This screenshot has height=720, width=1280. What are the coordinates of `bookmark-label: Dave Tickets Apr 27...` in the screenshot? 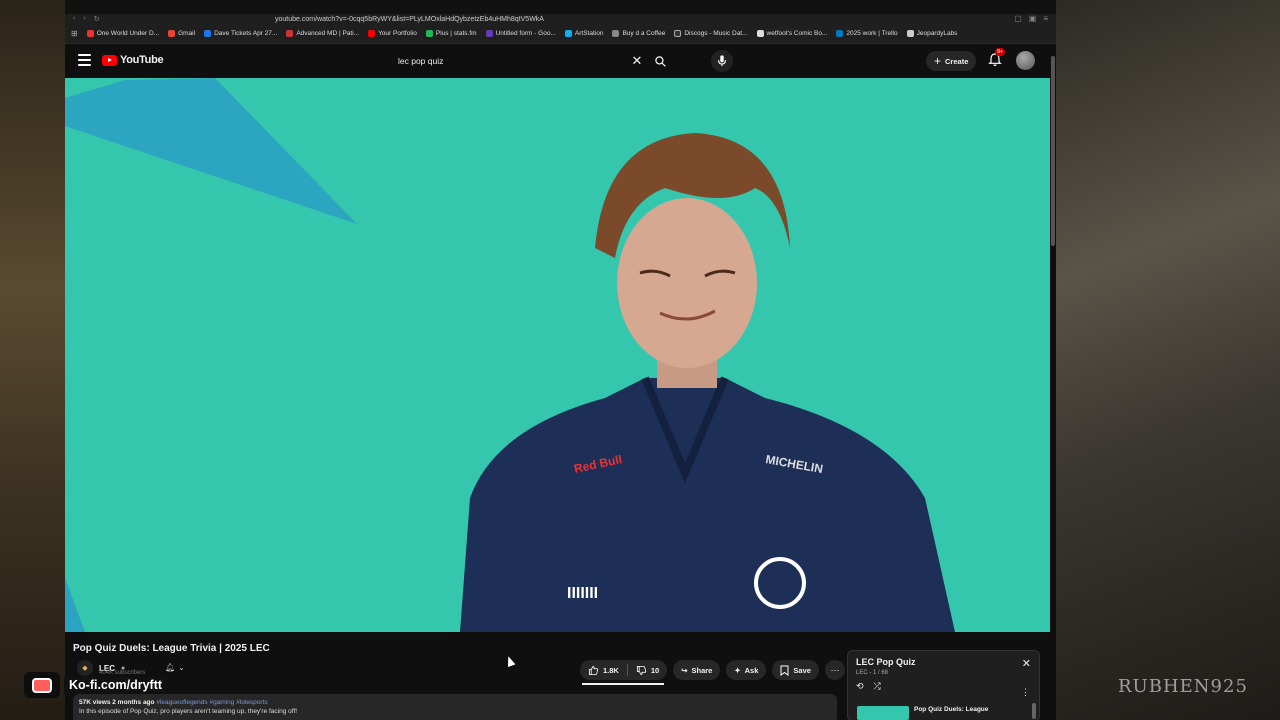 It's located at (246, 33).